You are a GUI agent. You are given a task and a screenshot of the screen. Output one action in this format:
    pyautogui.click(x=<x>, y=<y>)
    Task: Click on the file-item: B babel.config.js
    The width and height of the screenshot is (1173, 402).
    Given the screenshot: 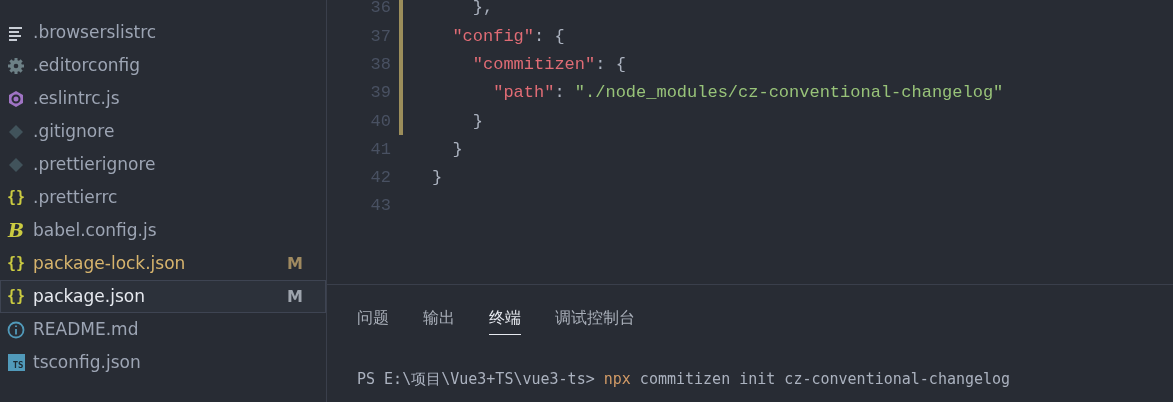 What is the action you would take?
    pyautogui.click(x=163, y=230)
    